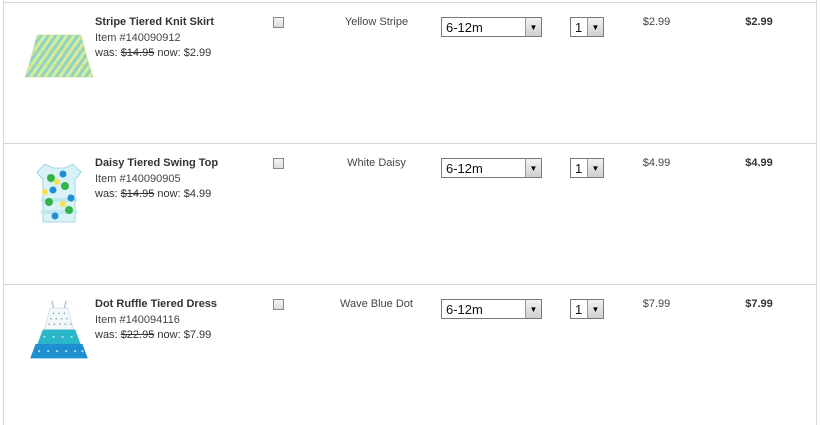 This screenshot has width=820, height=425. I want to click on stripe-skirt-image, so click(59, 53).